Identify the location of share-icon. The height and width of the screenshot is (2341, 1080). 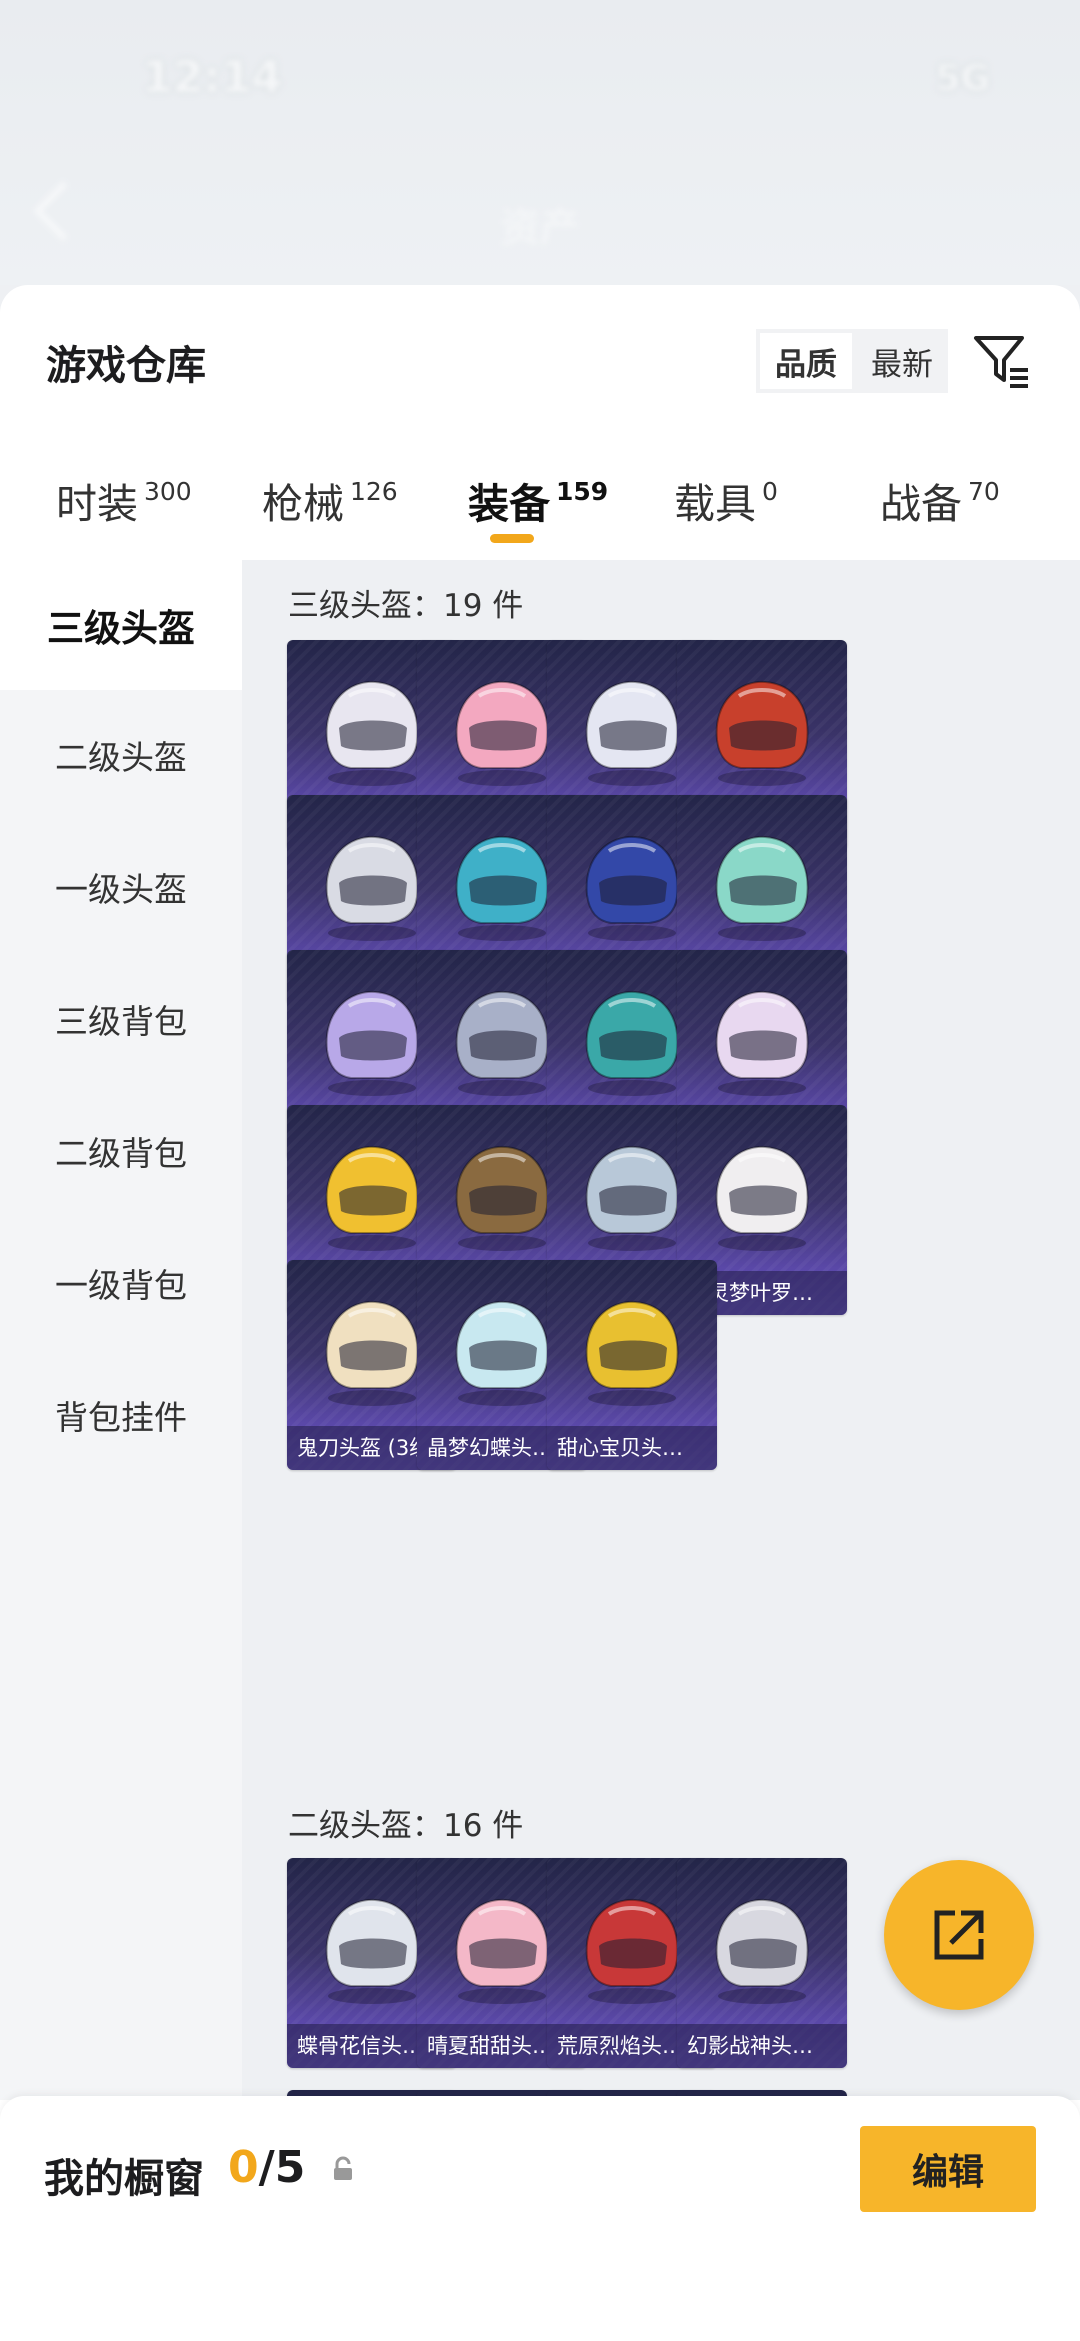
(959, 1935).